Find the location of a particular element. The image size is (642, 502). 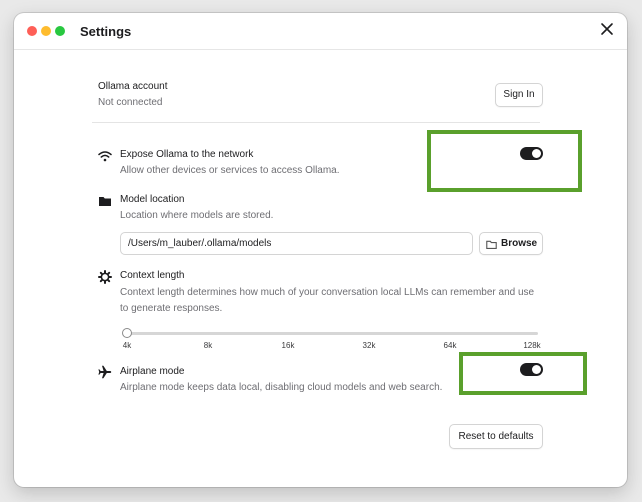

browse-button: Browse is located at coordinates (511, 243).